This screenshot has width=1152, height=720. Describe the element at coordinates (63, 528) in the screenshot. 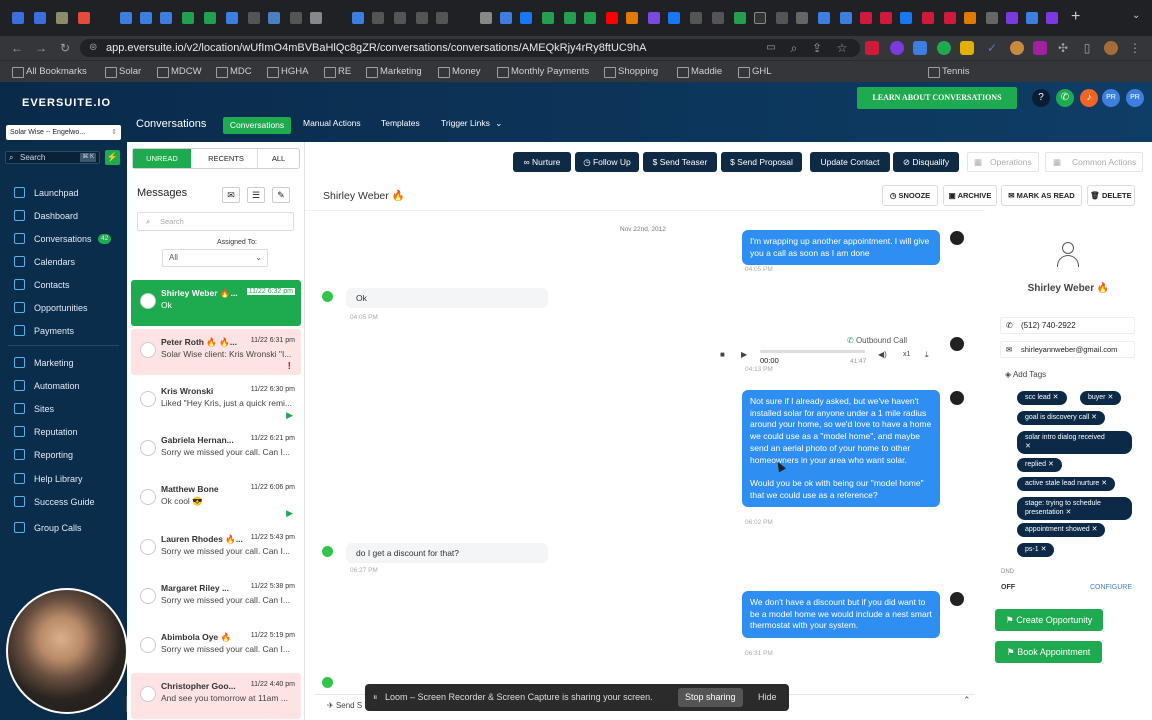

I see `sidebar-item-group-calls: Group Calls` at that location.